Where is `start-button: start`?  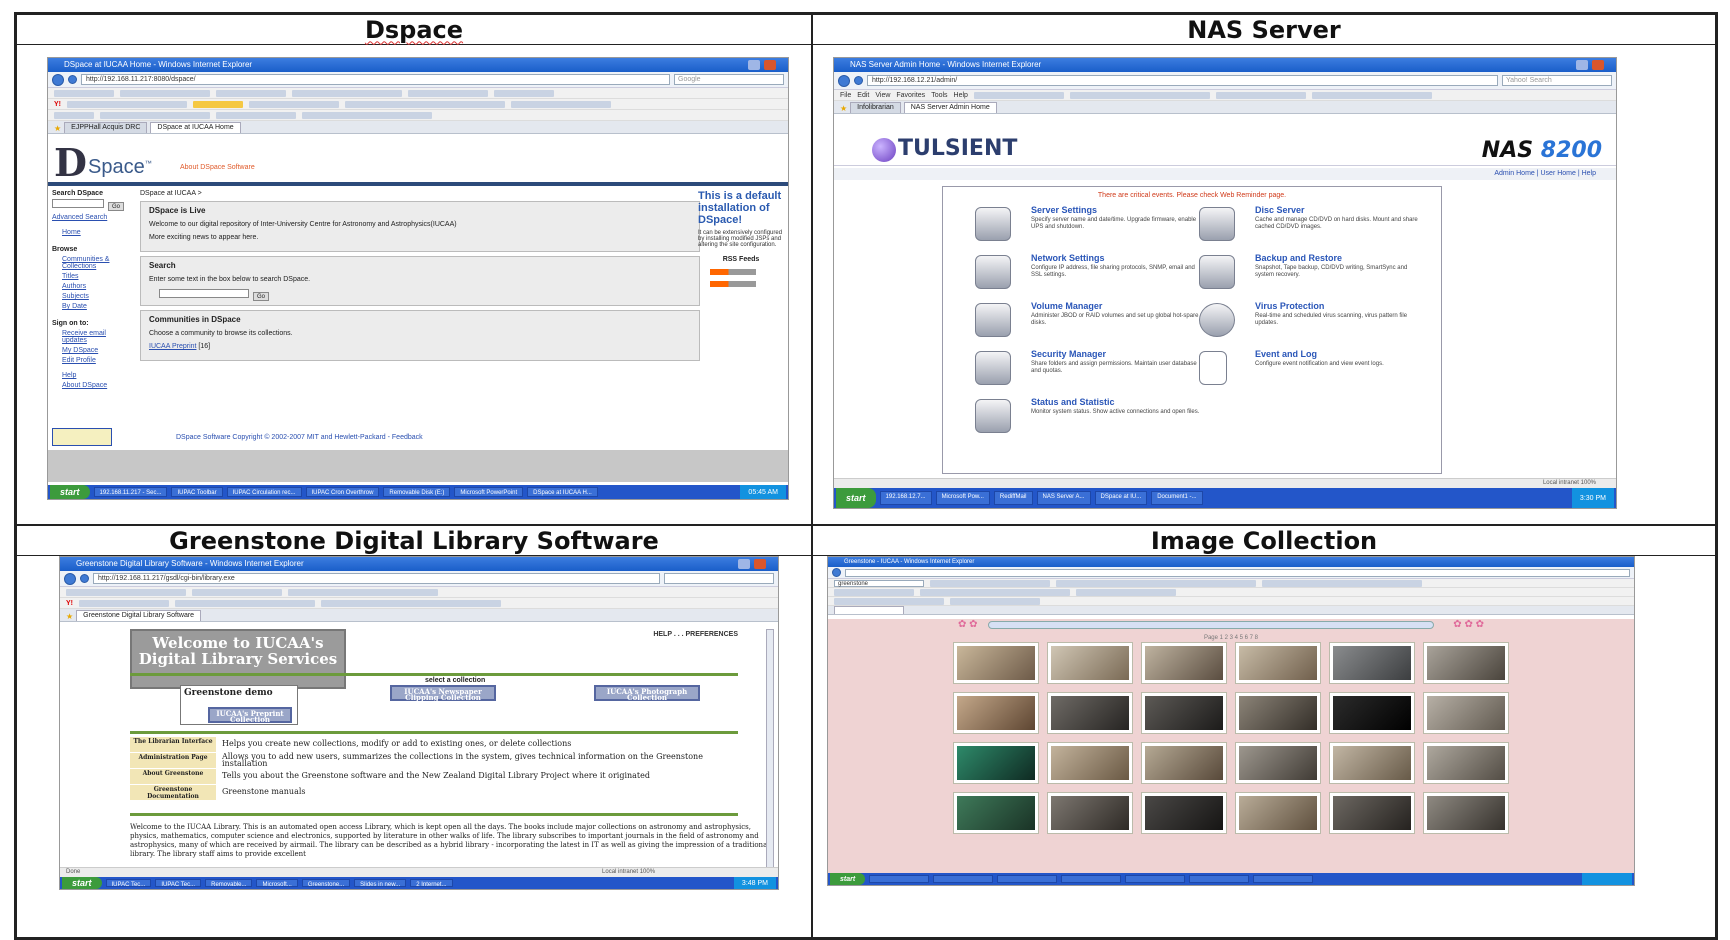
start-button: start is located at coordinates (848, 879).